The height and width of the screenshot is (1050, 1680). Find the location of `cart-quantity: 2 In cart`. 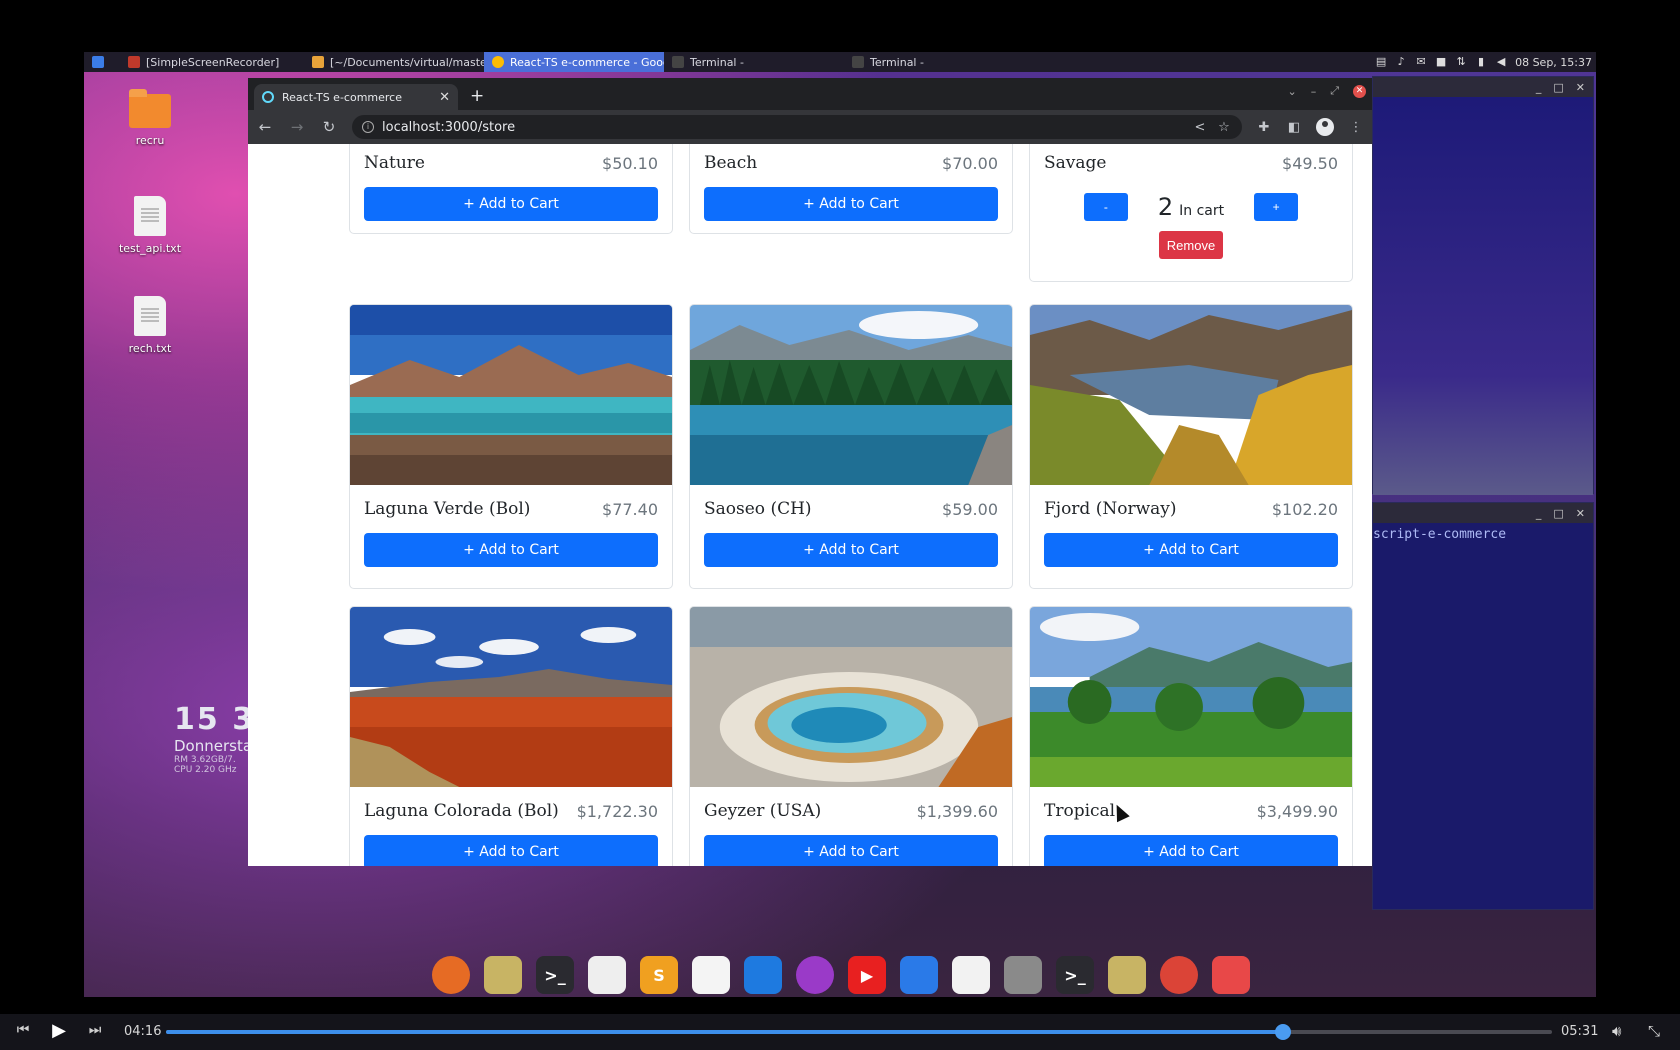

cart-quantity: 2 In cart is located at coordinates (1191, 207).